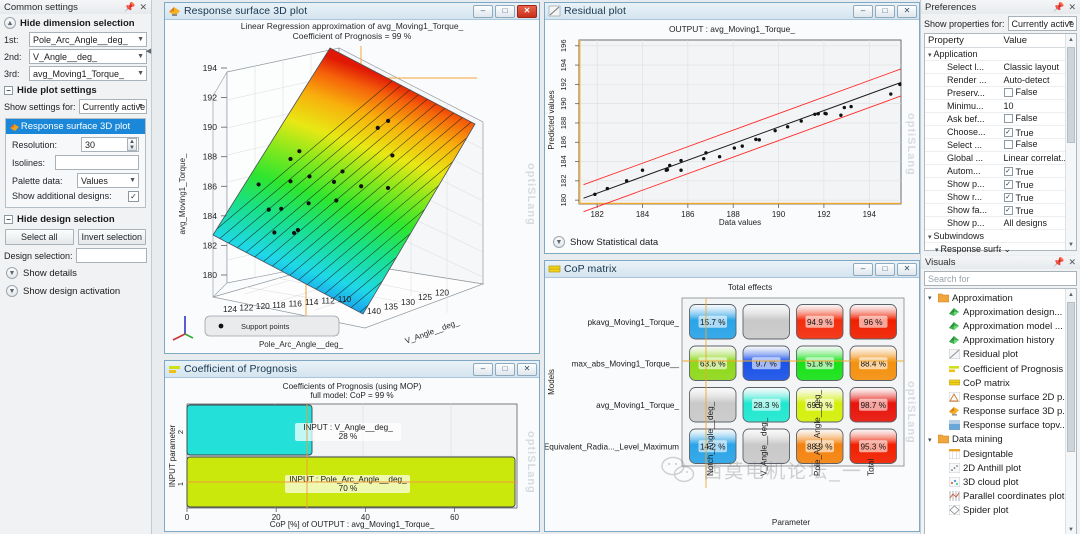 Image resolution: width=1080 pixels, height=534 pixels. I want to click on preferences-row: Select ... False, so click(1000, 145).